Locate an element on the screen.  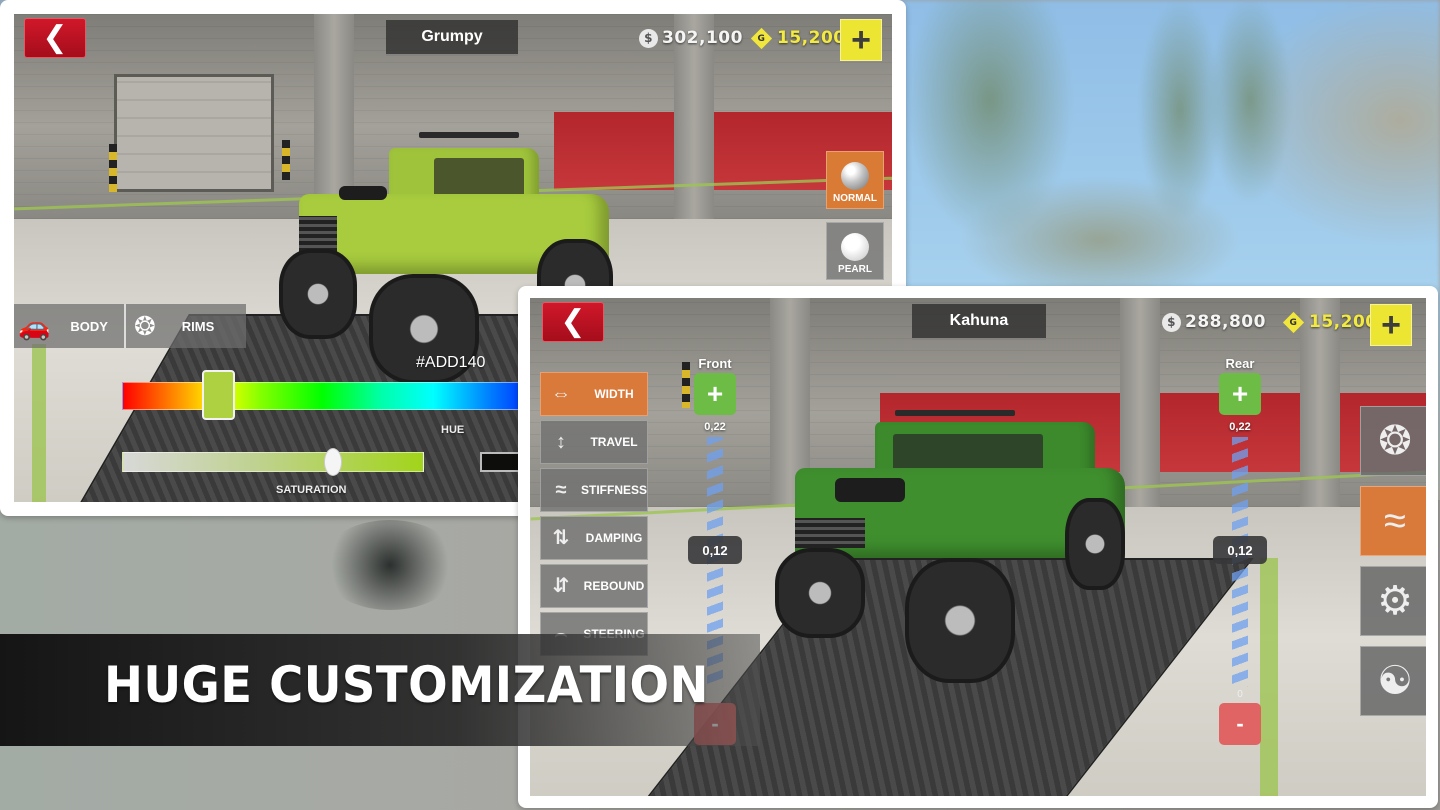
vehicle-name-plate: Kahuna is located at coordinates (979, 322).